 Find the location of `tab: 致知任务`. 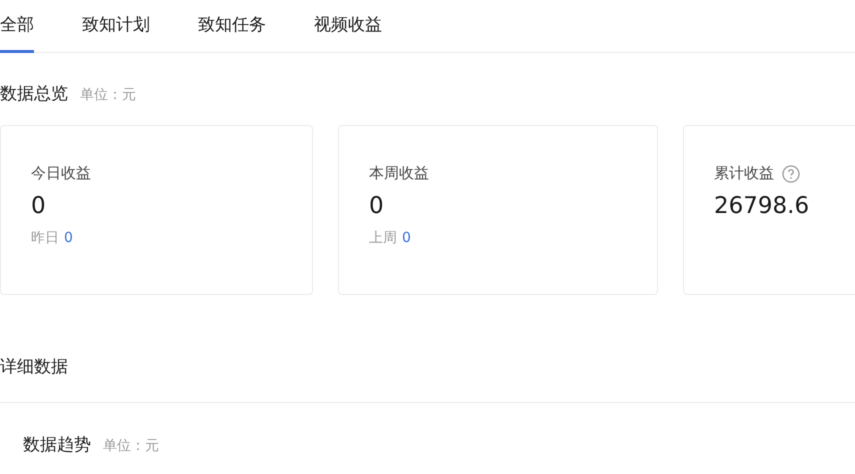

tab: 致知任务 is located at coordinates (232, 33).